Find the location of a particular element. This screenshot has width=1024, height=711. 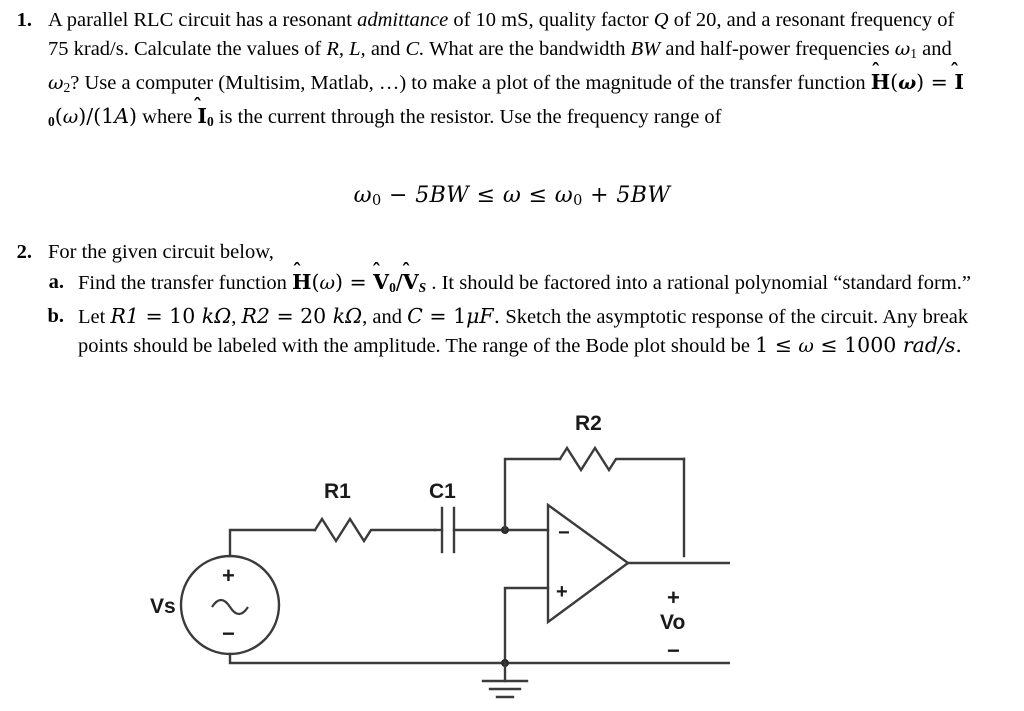

q2a-phasor-V0: ̂V is located at coordinates (381, 282).